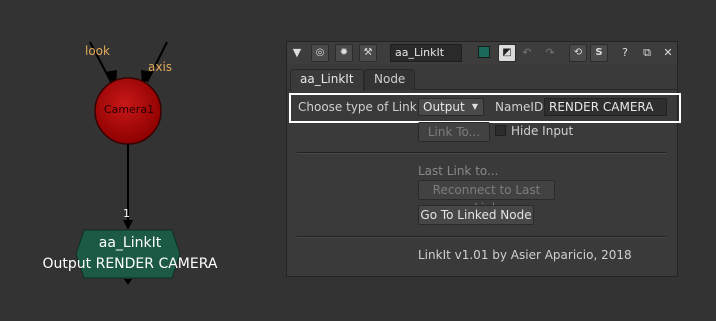 This screenshot has height=321, width=716. I want to click on output-arrowhead, so click(128, 225).